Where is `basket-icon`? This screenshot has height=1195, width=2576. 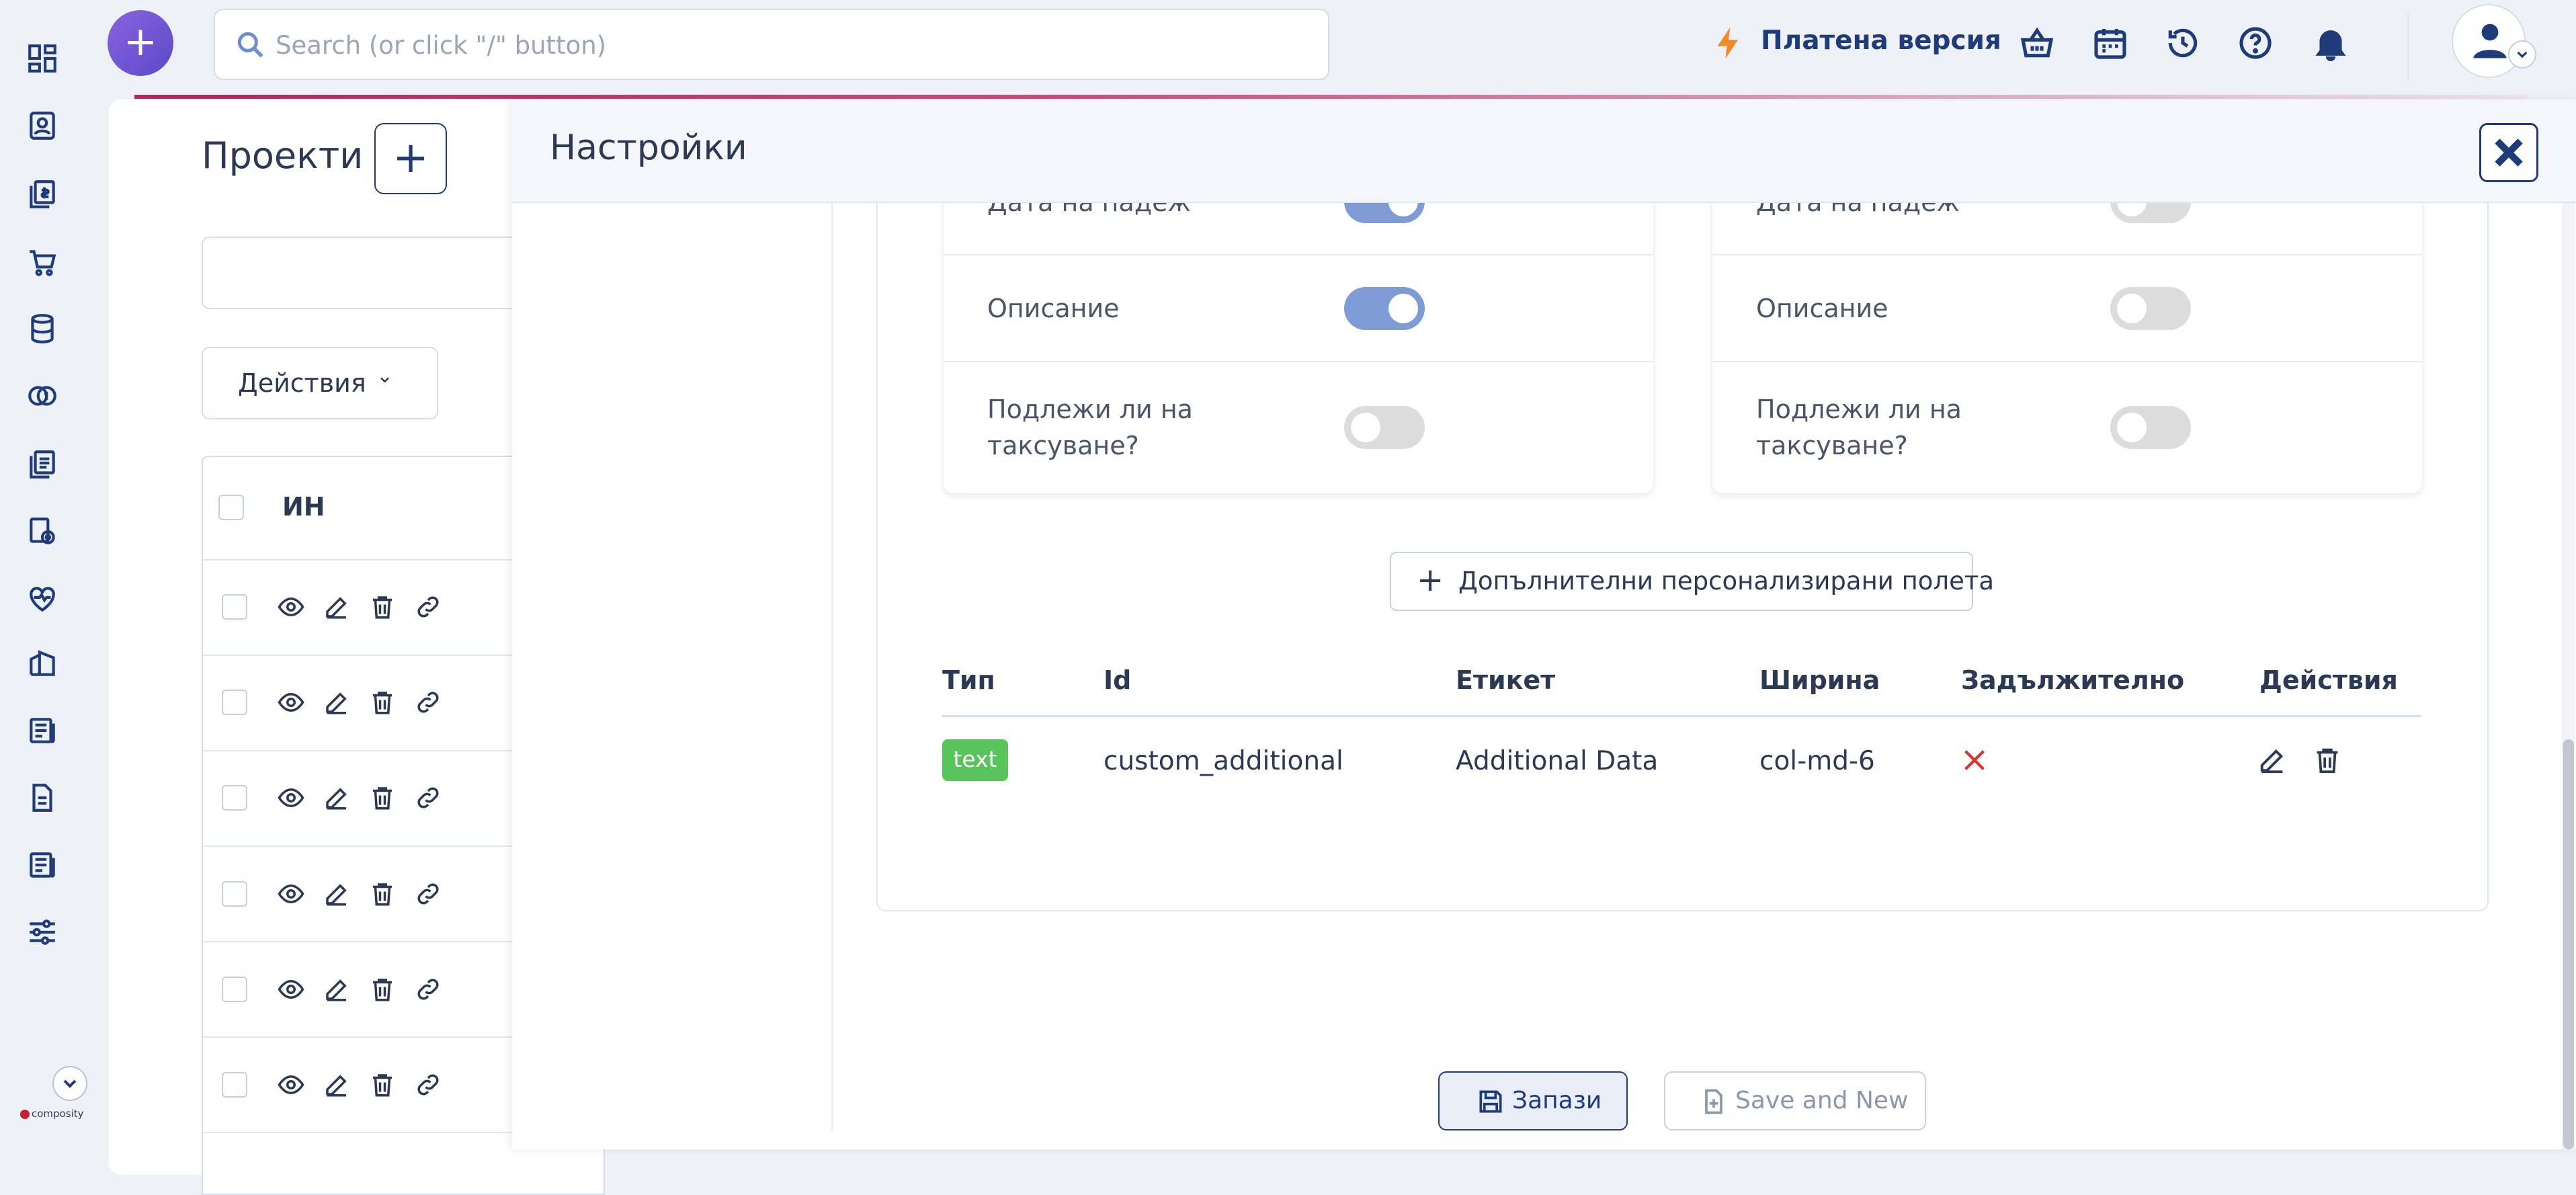
basket-icon is located at coordinates (2037, 43).